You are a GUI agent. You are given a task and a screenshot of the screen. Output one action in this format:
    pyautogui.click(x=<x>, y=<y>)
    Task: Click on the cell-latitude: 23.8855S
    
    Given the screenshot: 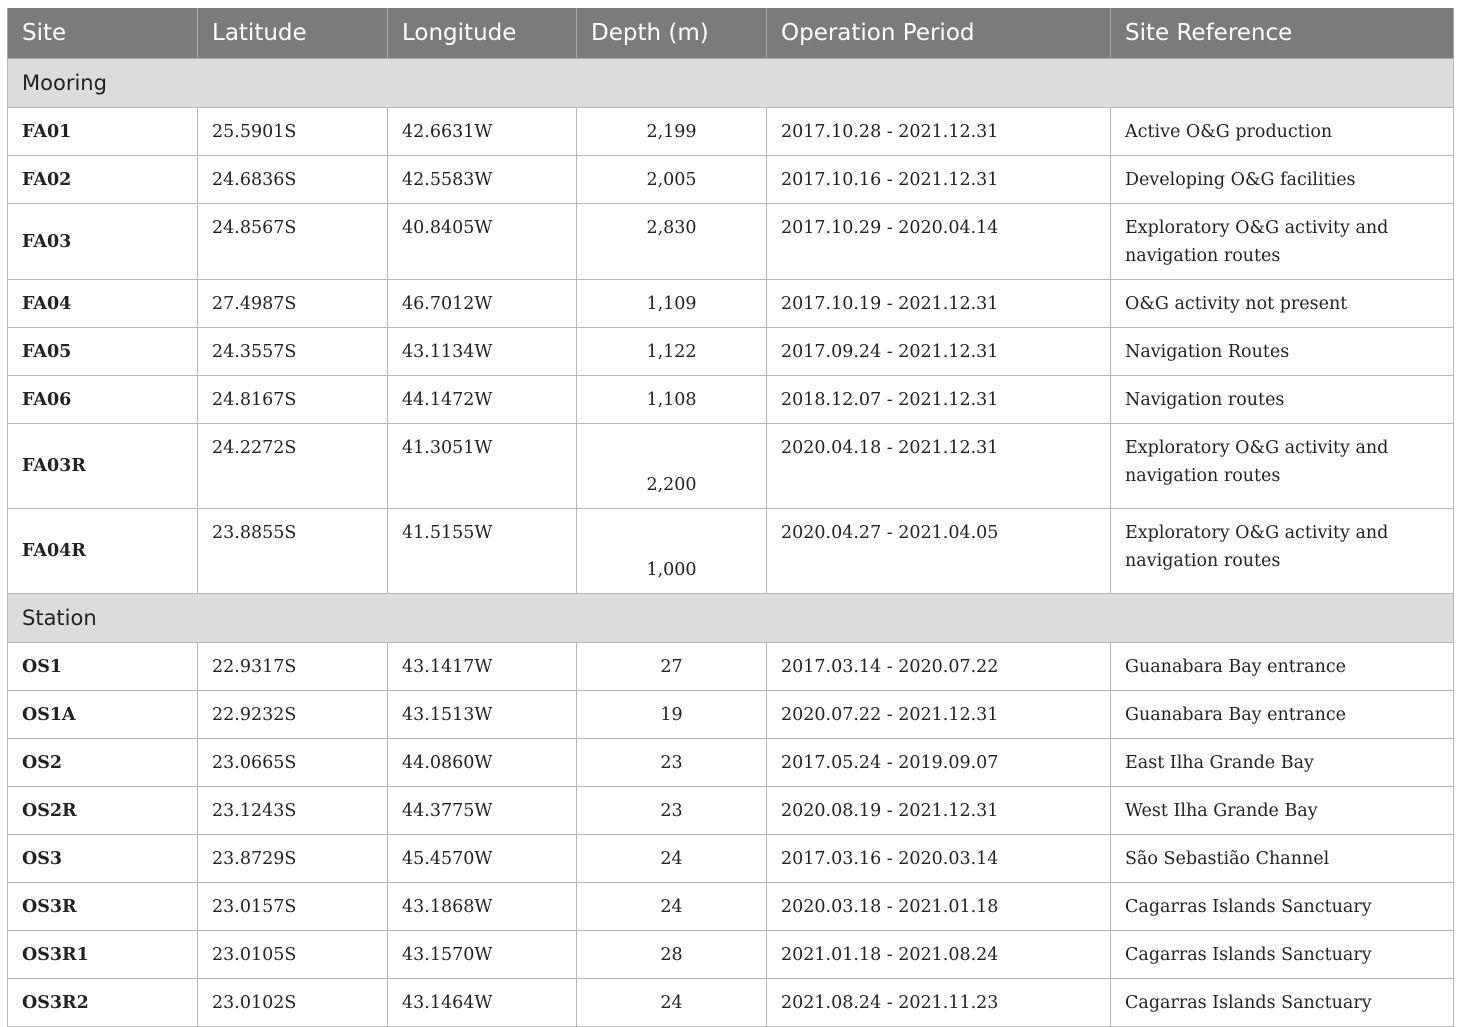 What is the action you would take?
    pyautogui.click(x=292, y=551)
    